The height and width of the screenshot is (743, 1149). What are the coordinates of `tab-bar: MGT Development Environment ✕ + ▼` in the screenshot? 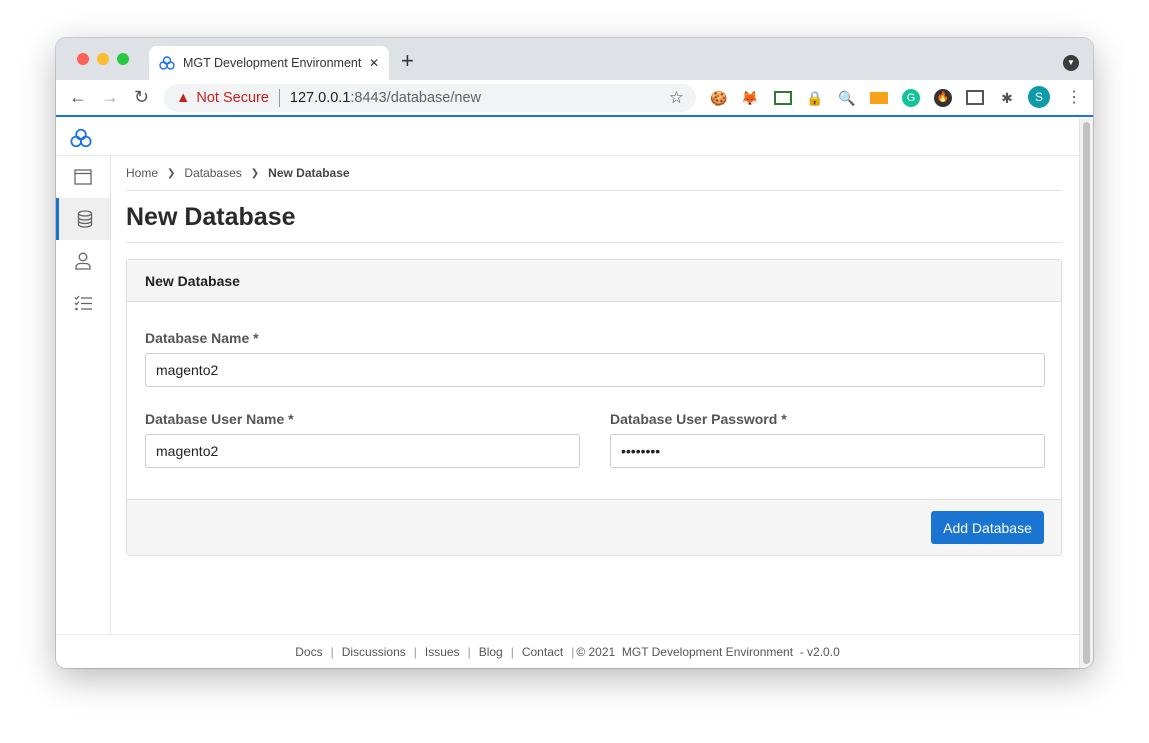 It's located at (574, 59).